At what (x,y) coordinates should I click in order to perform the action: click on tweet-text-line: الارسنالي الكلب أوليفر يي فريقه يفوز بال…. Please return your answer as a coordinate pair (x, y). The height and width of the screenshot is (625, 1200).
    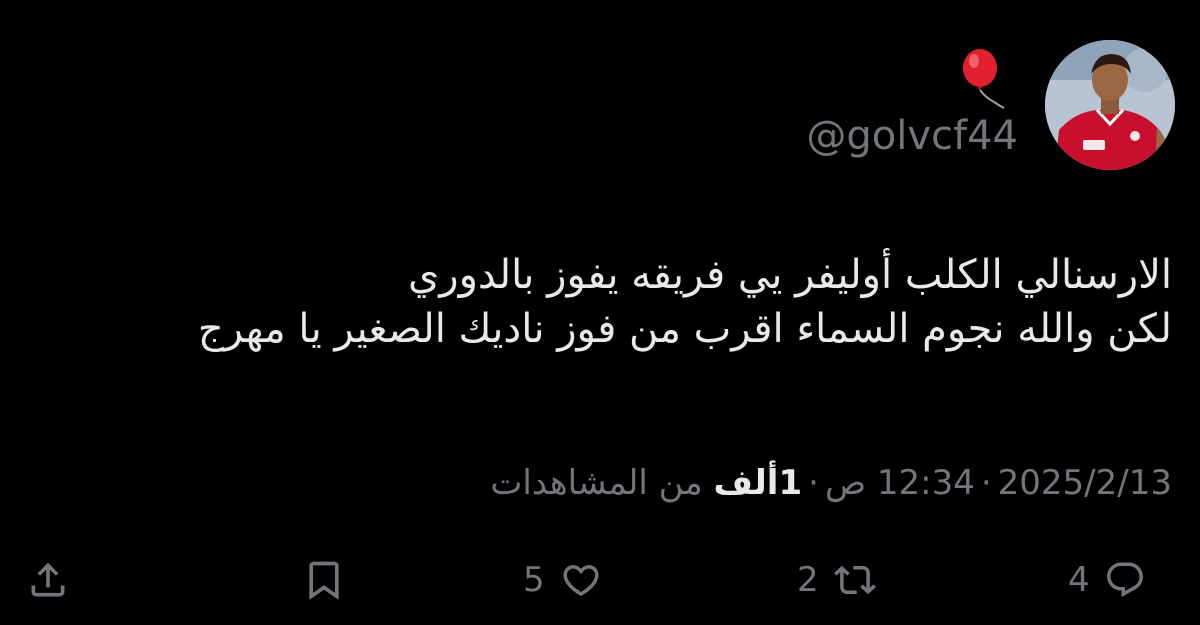
    Looking at the image, I should click on (789, 275).